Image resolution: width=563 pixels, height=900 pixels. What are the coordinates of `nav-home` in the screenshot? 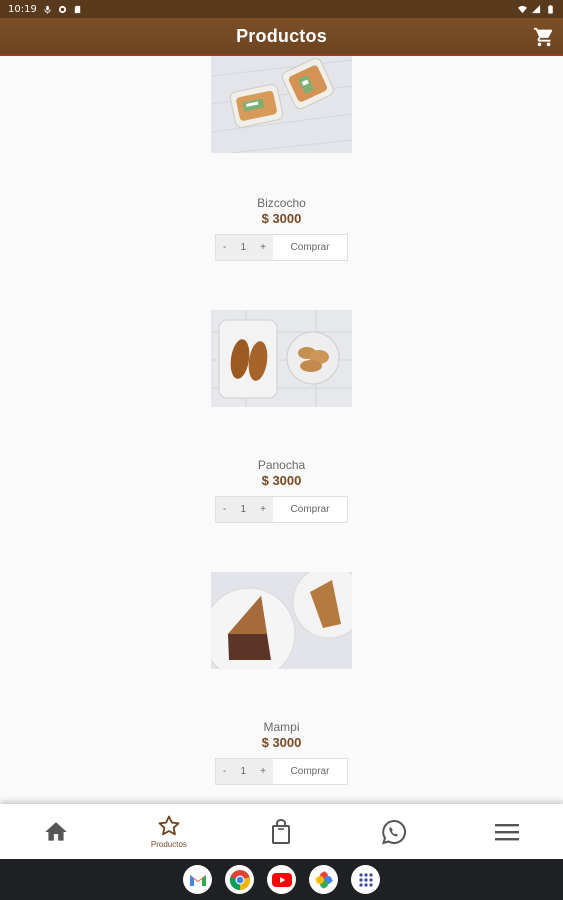 It's located at (56, 831).